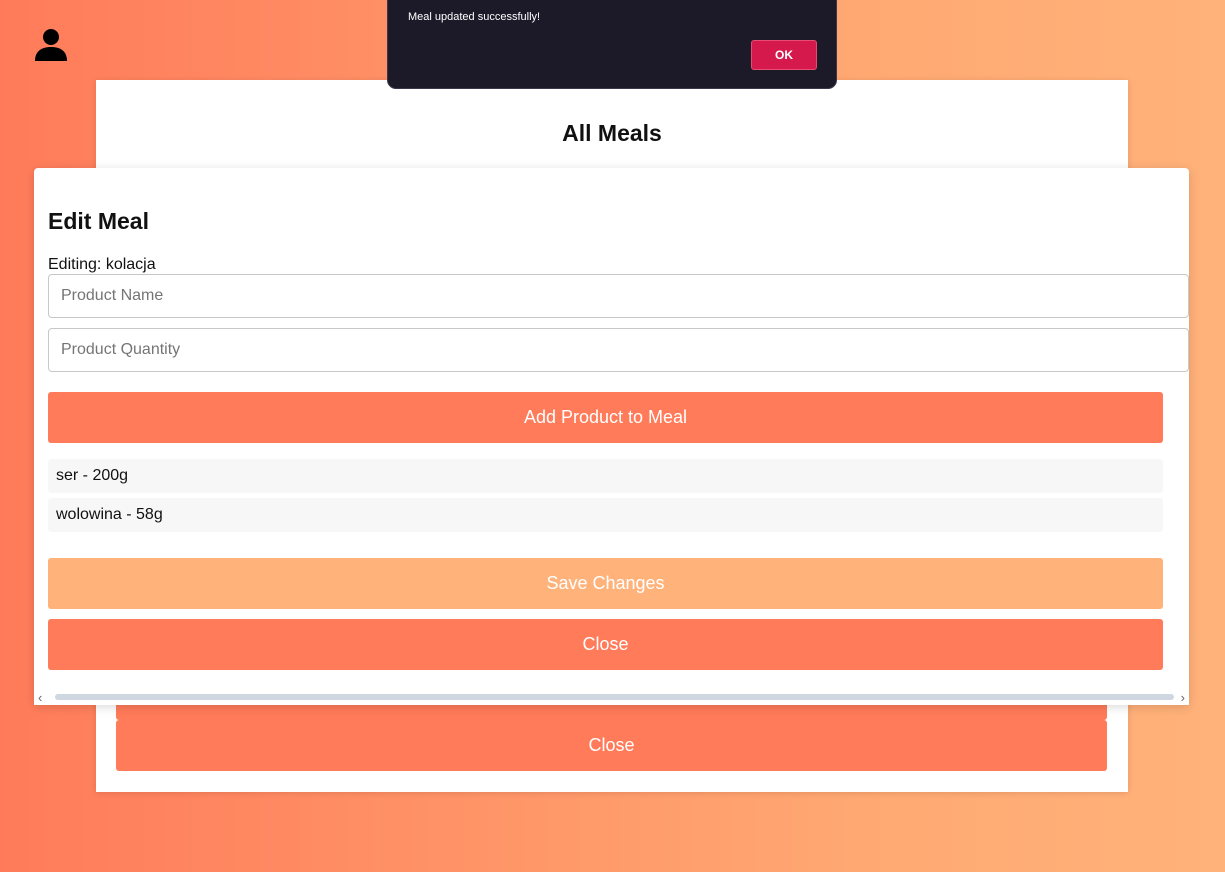 The height and width of the screenshot is (872, 1225). I want to click on scroll-right-icon: ›, so click(1183, 697).